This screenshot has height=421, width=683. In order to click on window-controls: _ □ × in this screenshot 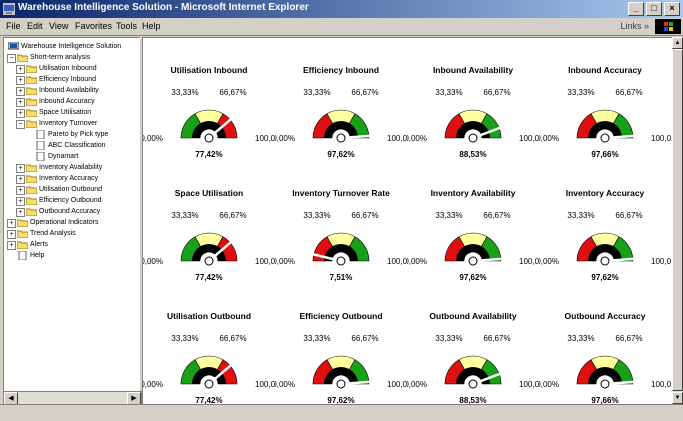, I will do `click(654, 9)`.